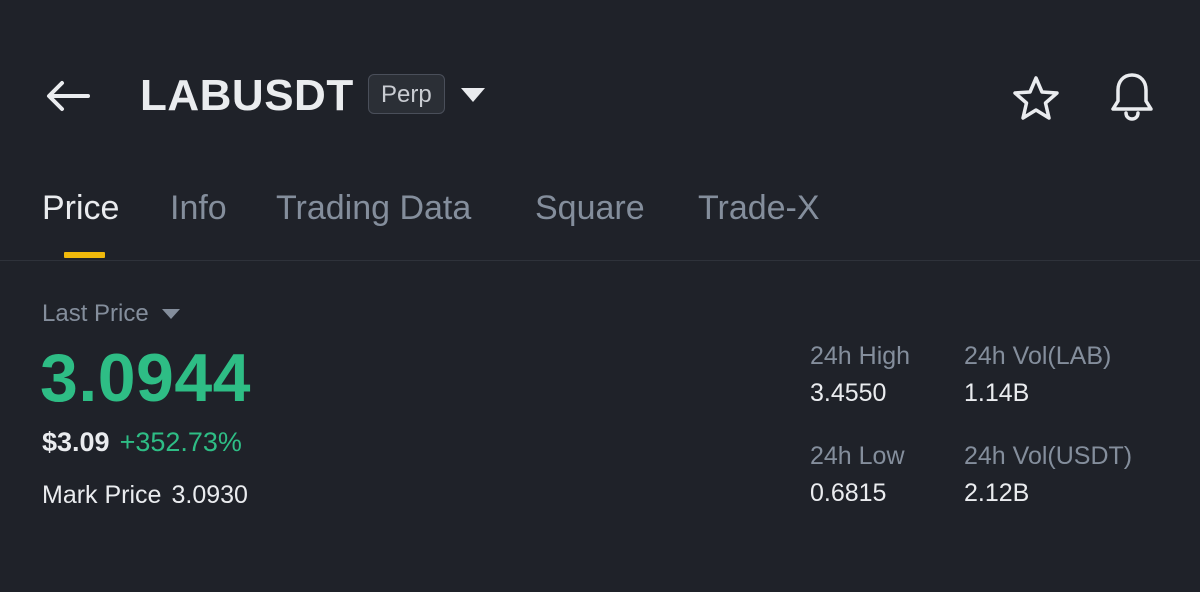  I want to click on stat-value: 3.4550, so click(848, 393).